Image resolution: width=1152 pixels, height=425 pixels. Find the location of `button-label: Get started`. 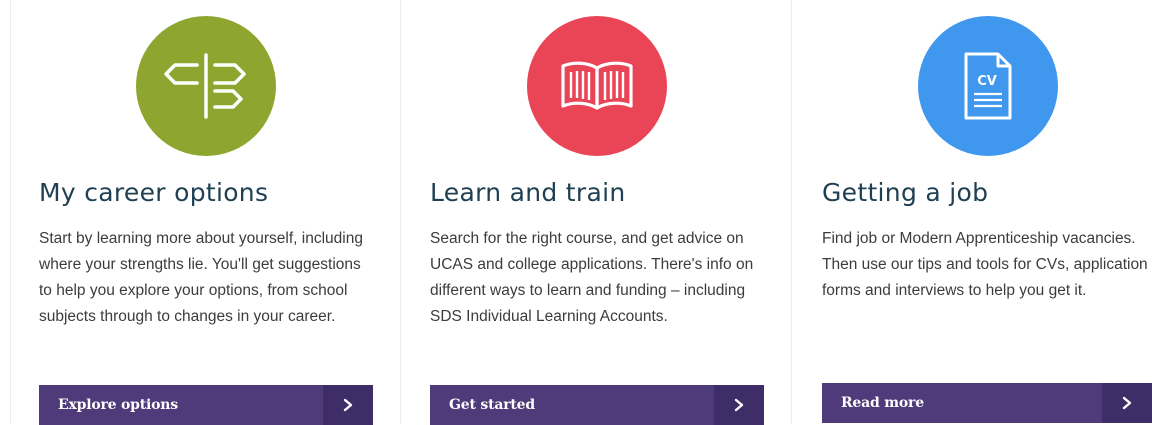

button-label: Get started is located at coordinates (492, 405).